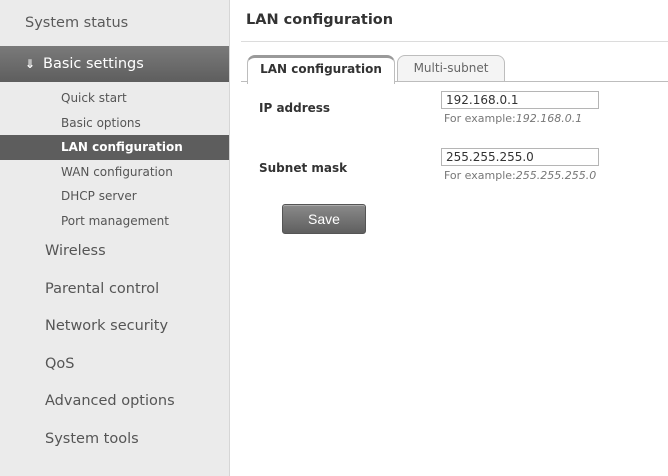  Describe the element at coordinates (93, 64) in the screenshot. I see `sidebar-group-label: Basic settings` at that location.